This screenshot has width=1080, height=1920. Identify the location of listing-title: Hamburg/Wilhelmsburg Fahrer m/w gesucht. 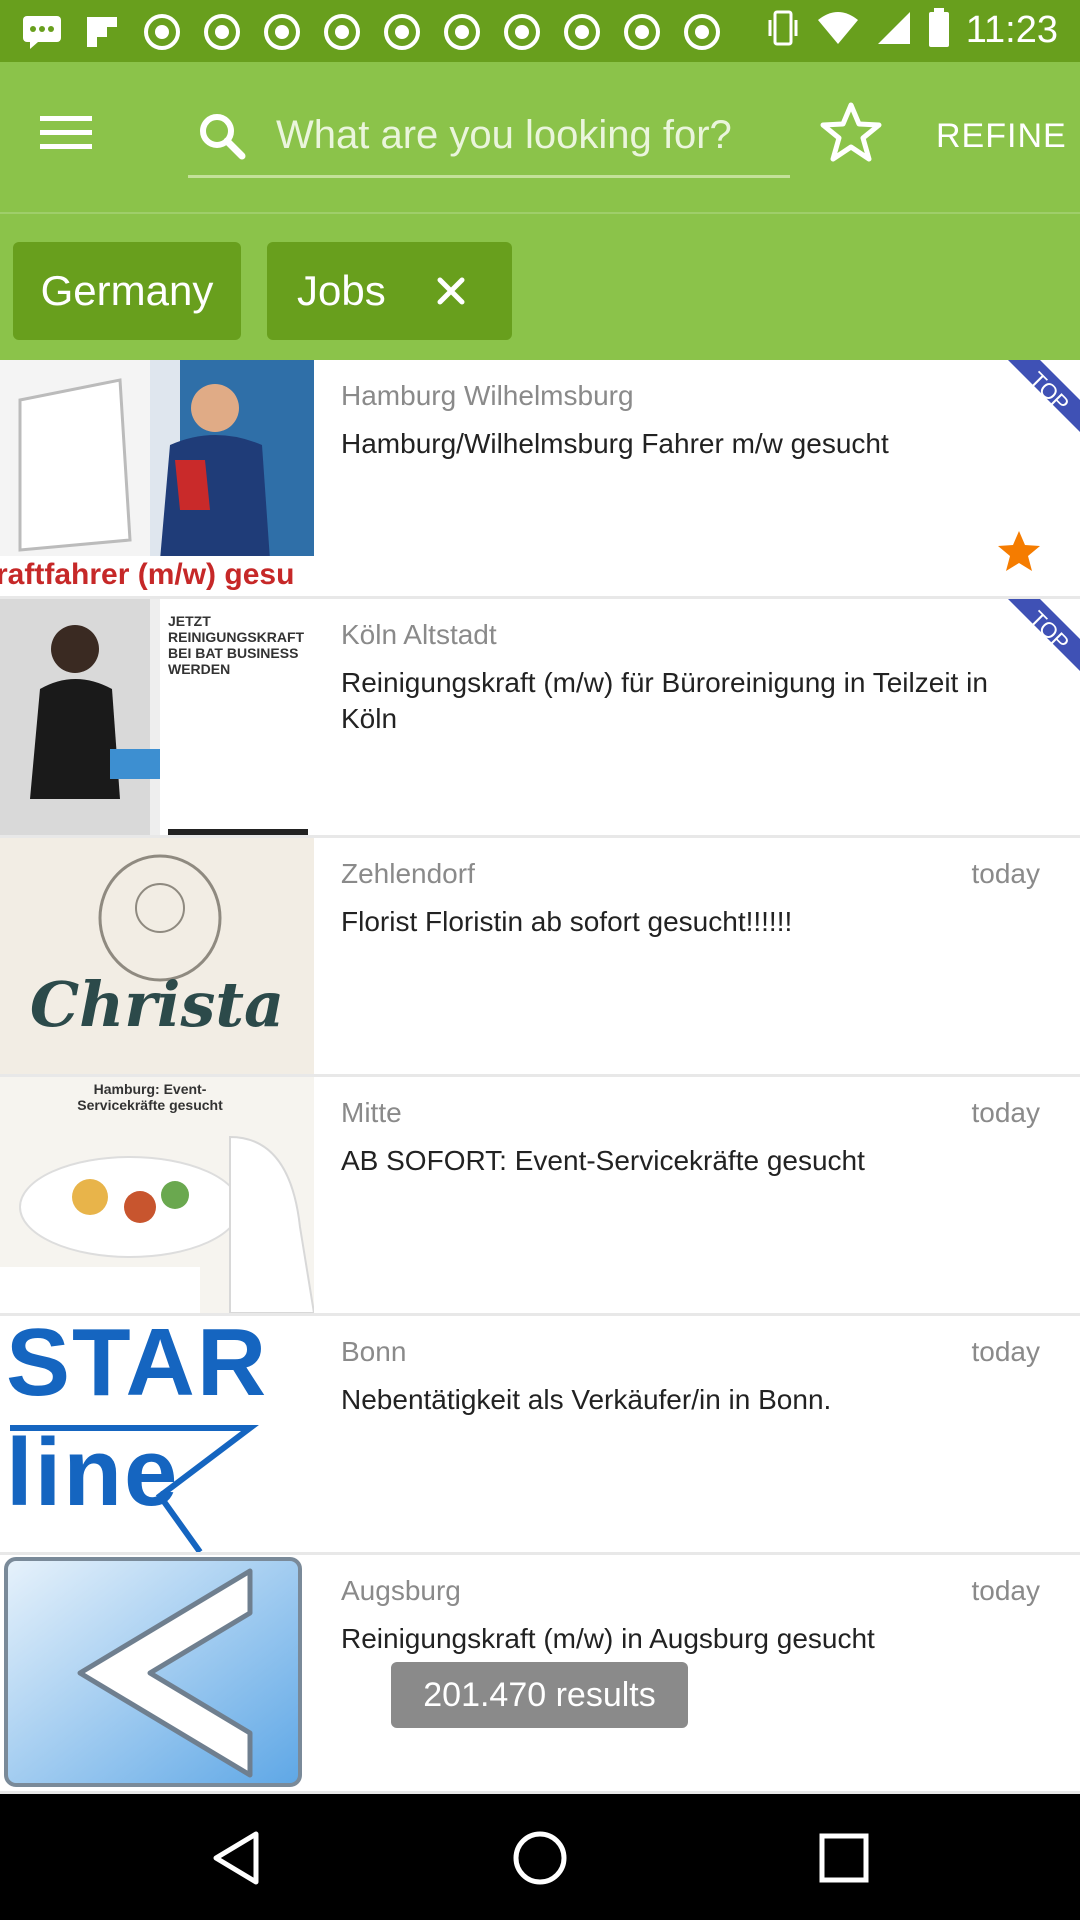
(615, 443).